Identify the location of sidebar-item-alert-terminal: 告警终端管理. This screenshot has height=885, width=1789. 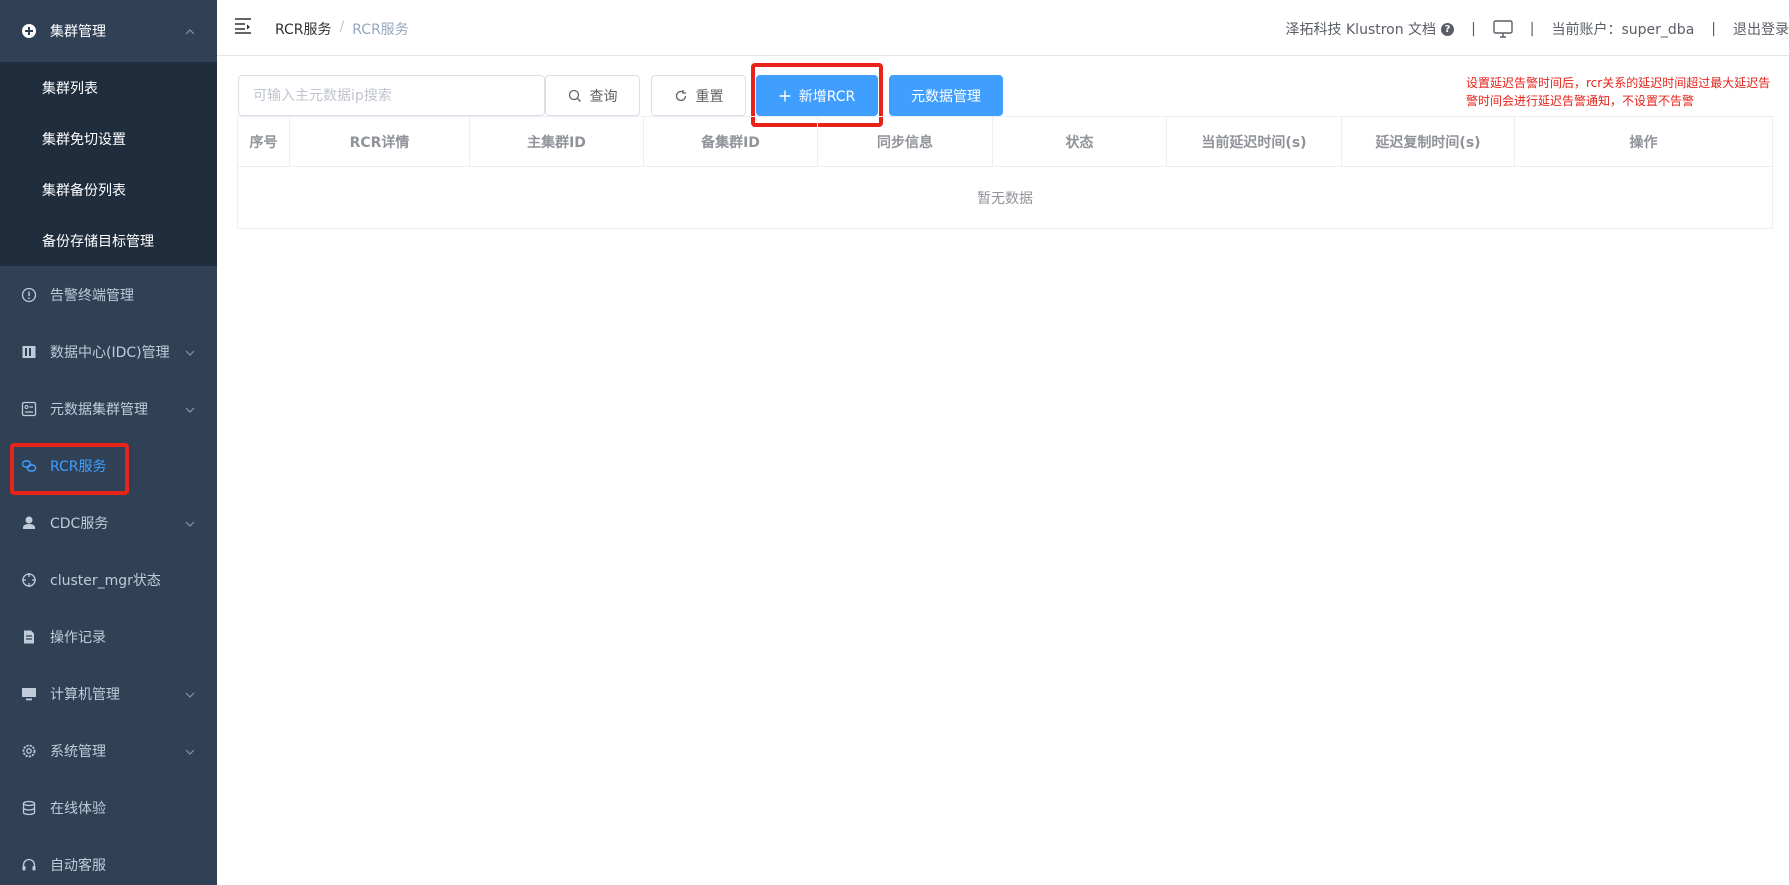
(108, 294).